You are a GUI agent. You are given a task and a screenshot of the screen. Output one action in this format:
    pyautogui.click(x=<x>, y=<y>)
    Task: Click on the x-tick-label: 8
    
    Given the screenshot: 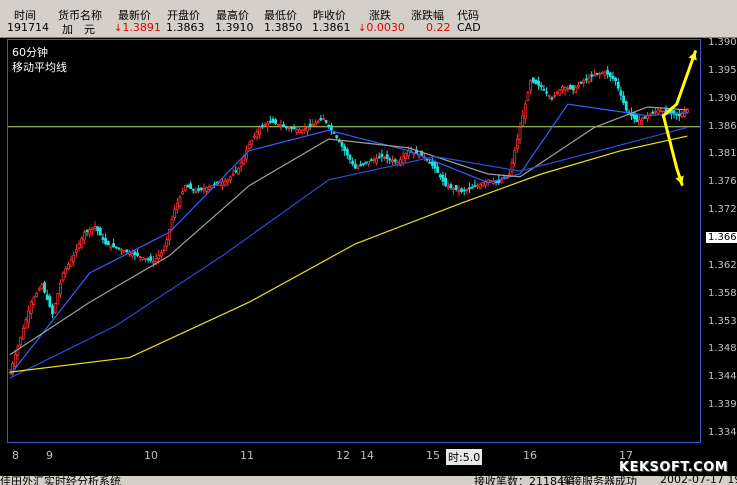 What is the action you would take?
    pyautogui.click(x=15, y=455)
    